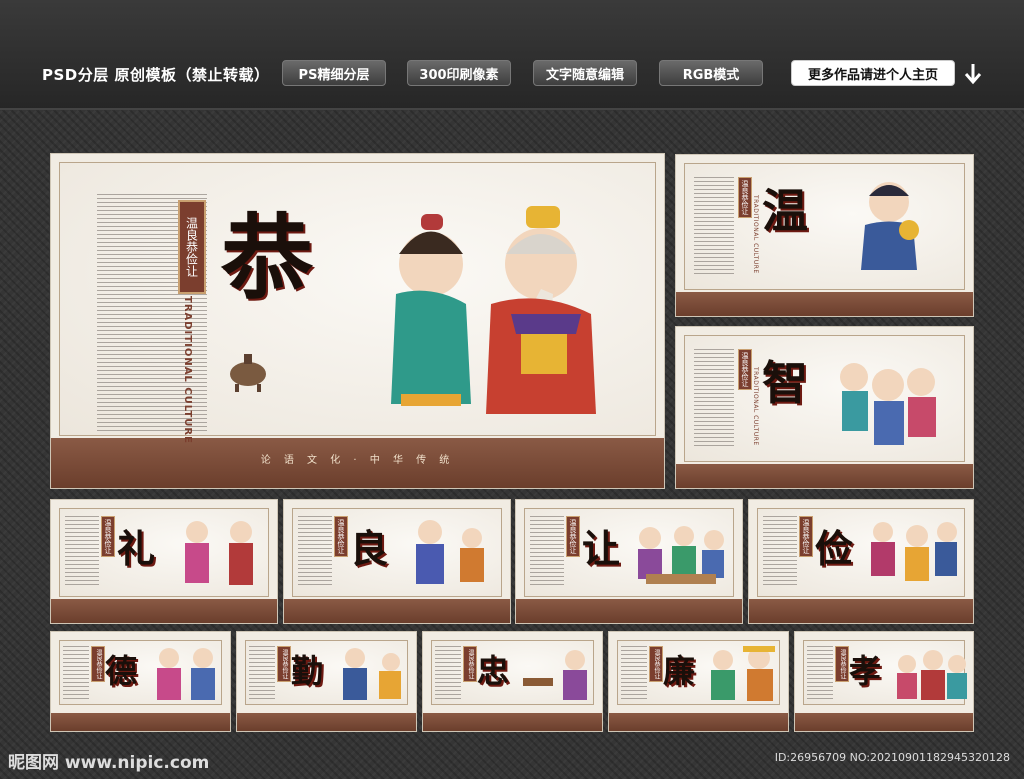  Describe the element at coordinates (861, 561) in the screenshot. I see `panel-jian: 温良恭俭让 俭` at that location.